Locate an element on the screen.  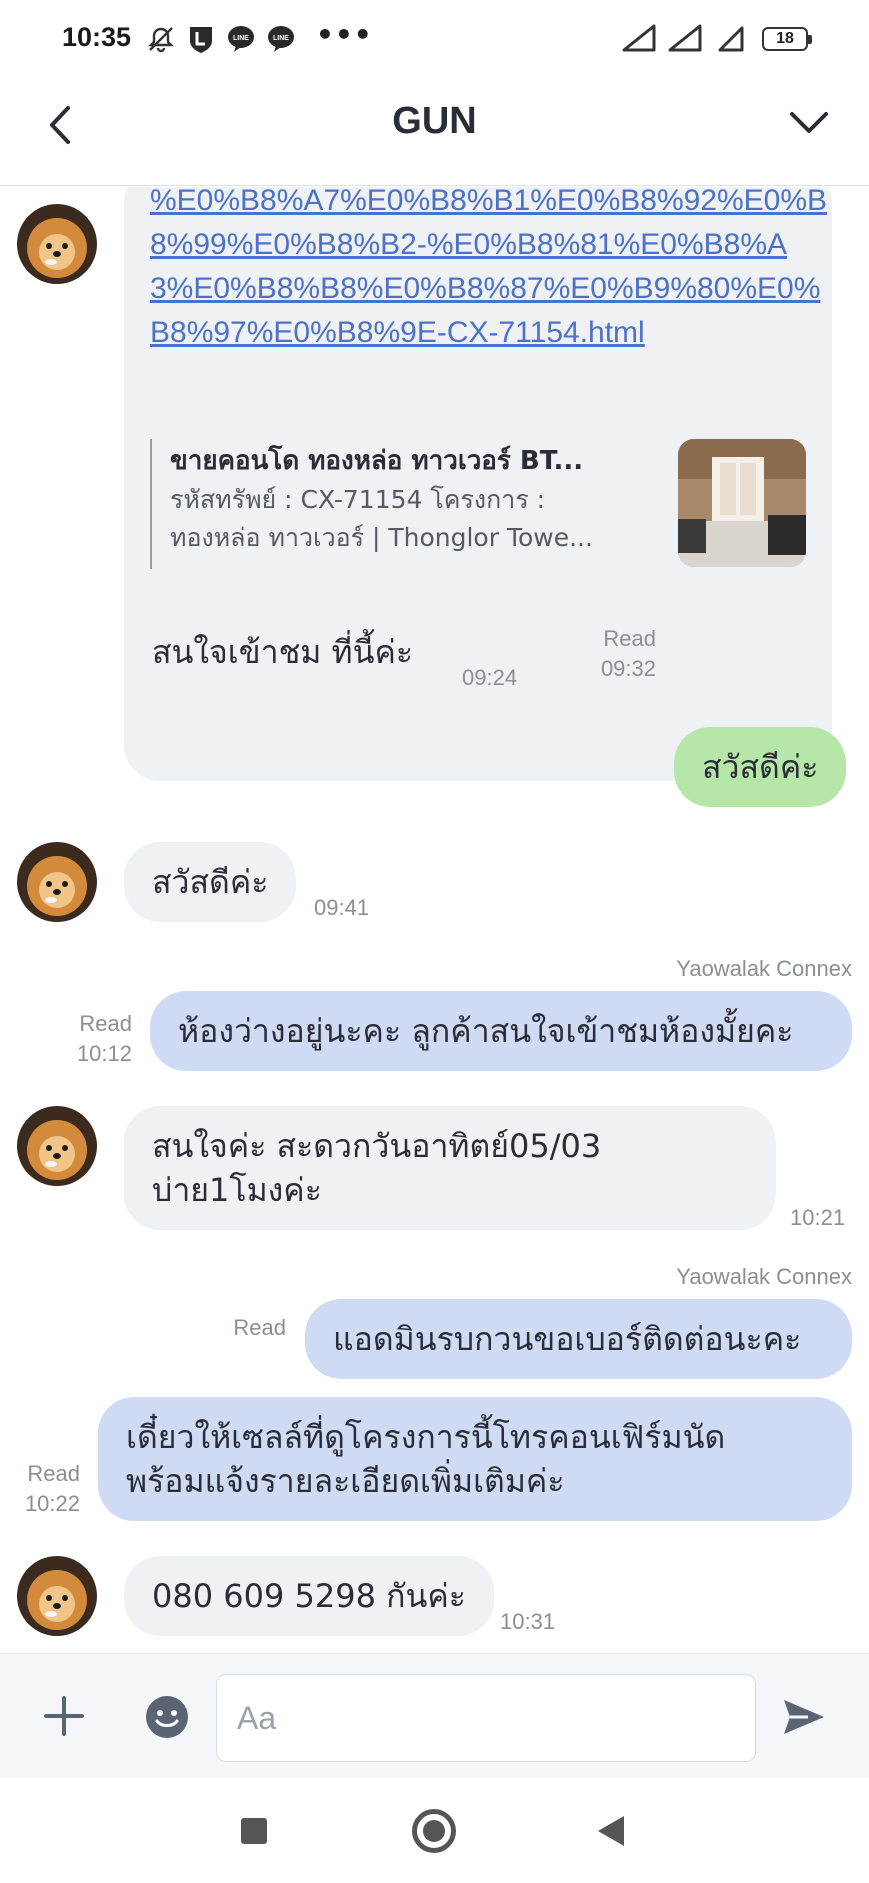
room-photo-image is located at coordinates (742, 503).